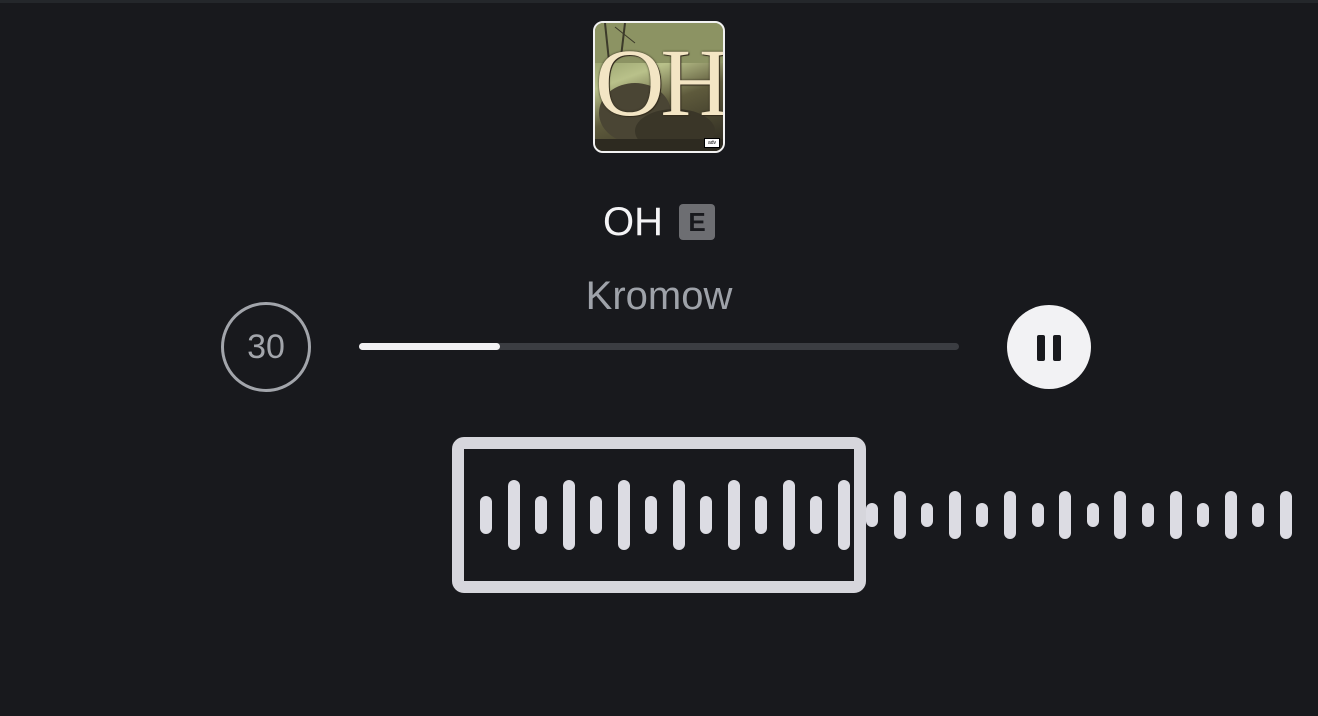 Image resolution: width=1318 pixels, height=716 pixels. What do you see at coordinates (712, 143) in the screenshot?
I see `parental-advisory-label: adv` at bounding box center [712, 143].